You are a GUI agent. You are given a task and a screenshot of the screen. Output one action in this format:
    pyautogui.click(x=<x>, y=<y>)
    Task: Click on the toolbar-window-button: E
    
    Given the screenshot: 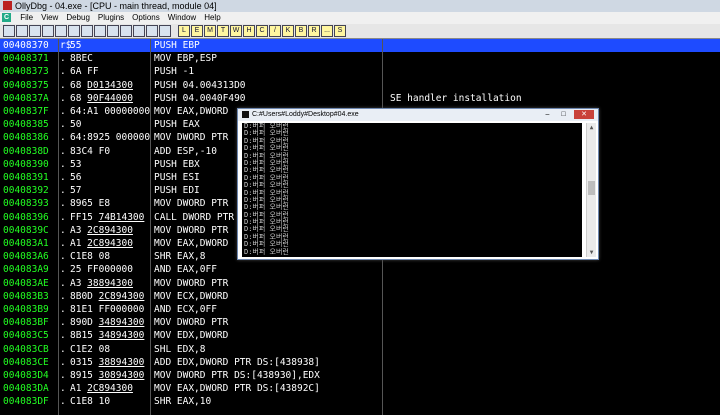 What is the action you would take?
    pyautogui.click(x=197, y=31)
    